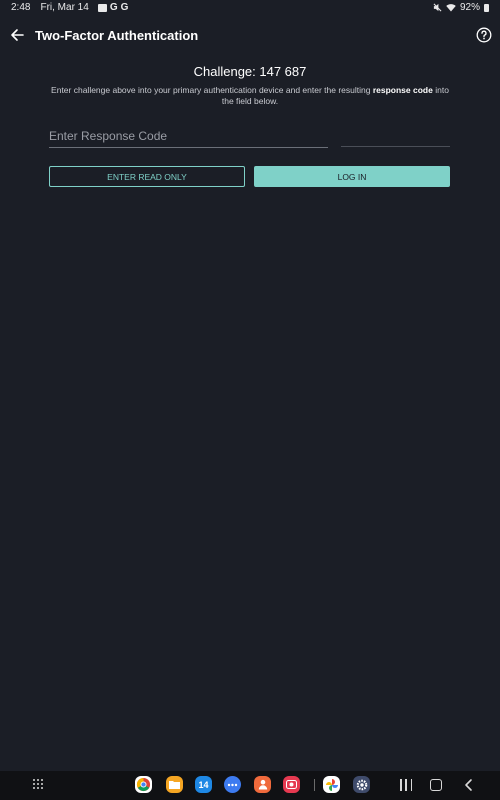  I want to click on screen-recorder-icon, so click(291, 784).